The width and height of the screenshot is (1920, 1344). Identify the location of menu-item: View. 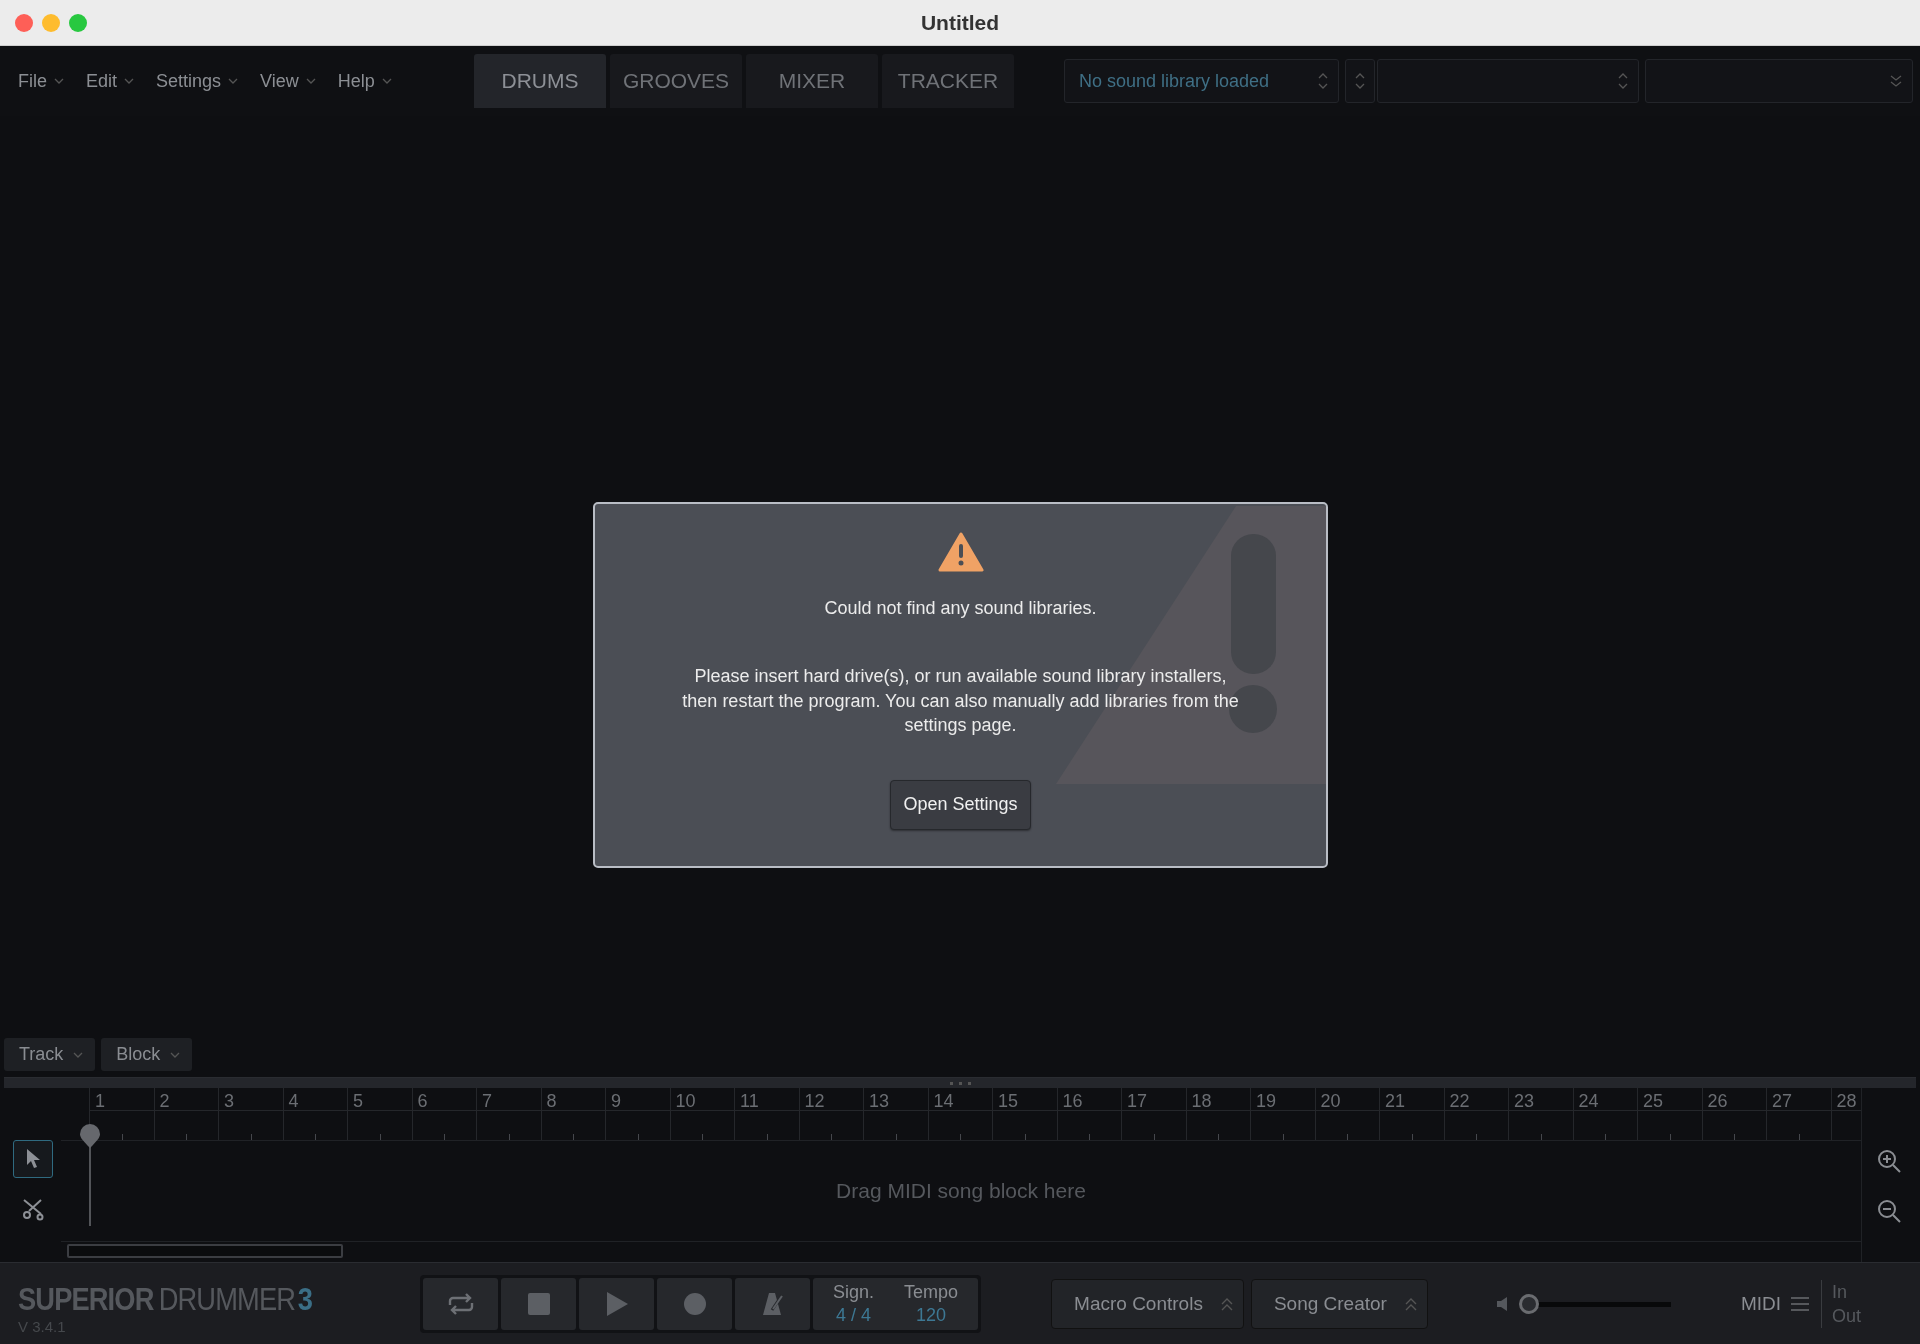
(288, 81).